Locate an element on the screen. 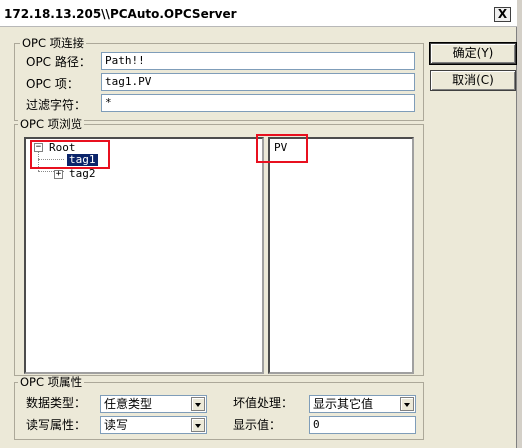 The height and width of the screenshot is (448, 522). datatype-value: 任意类型 is located at coordinates (128, 404).